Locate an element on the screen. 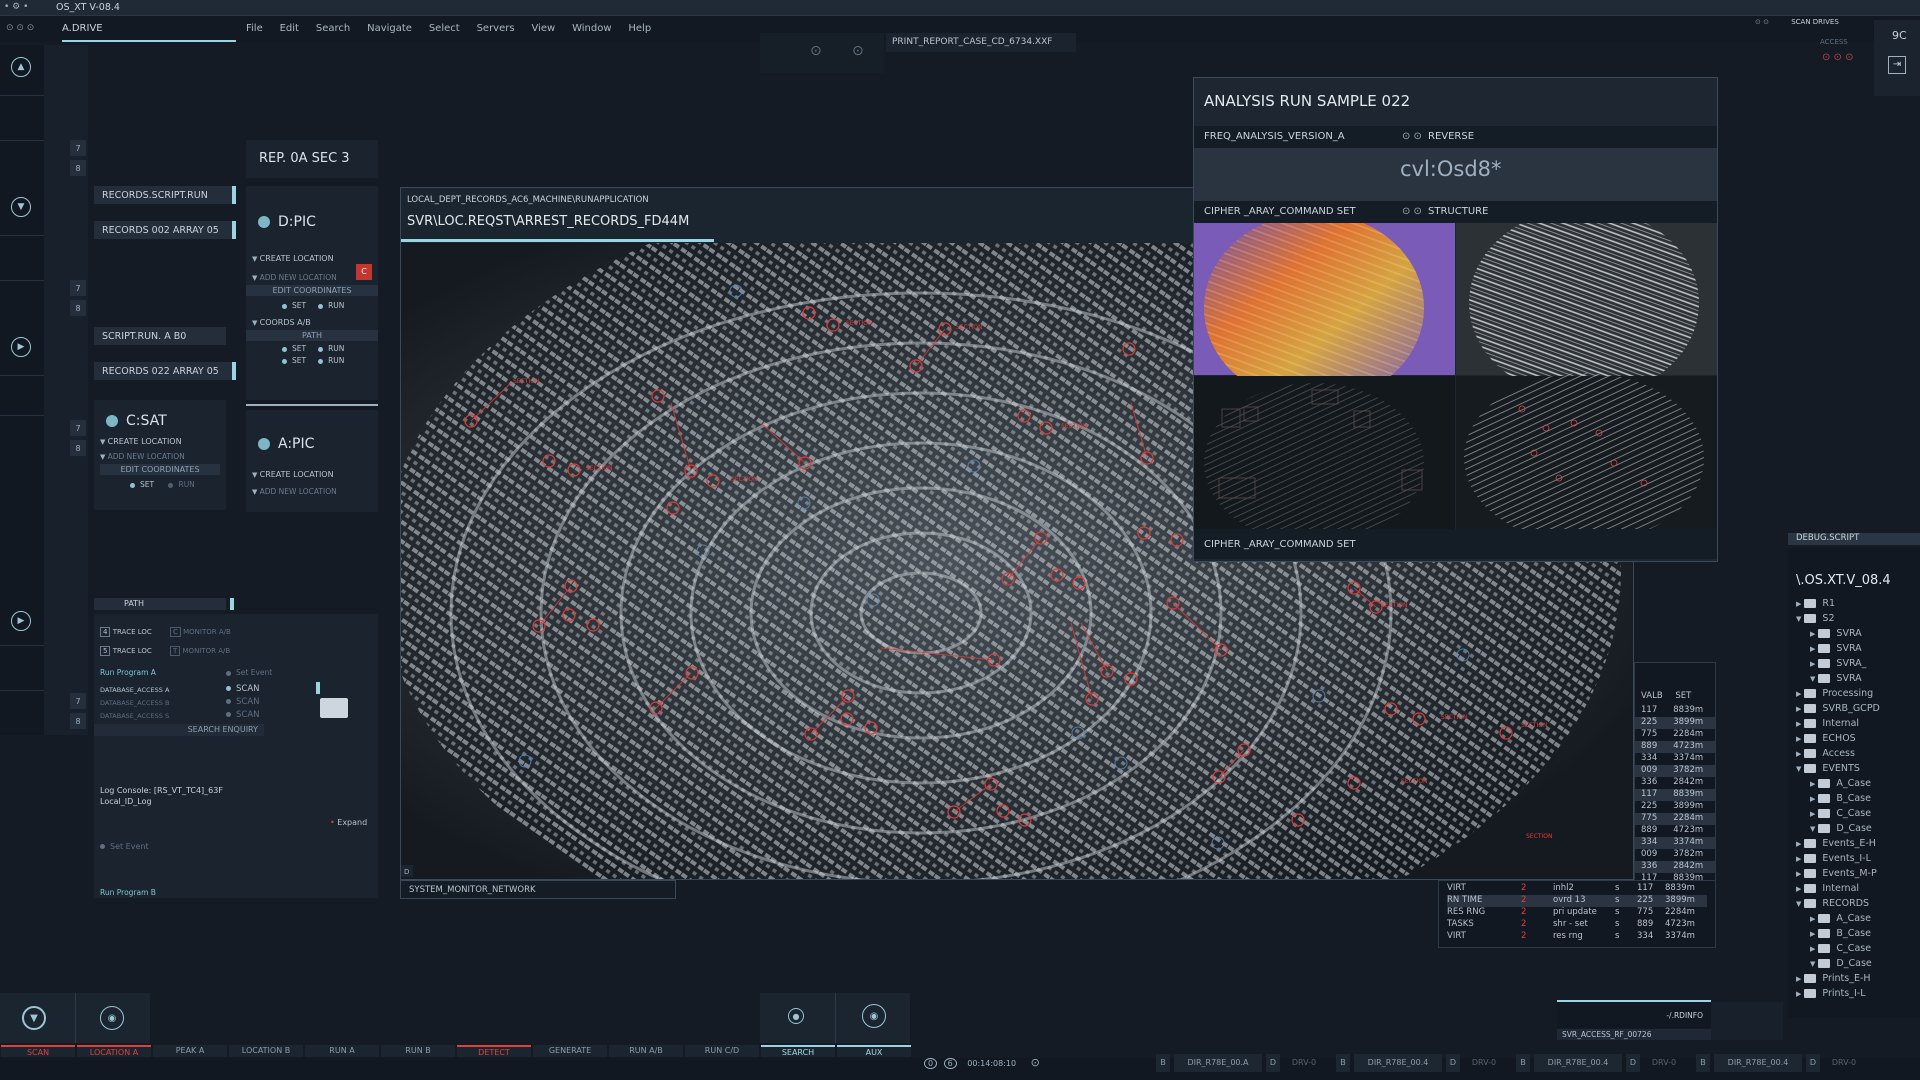  scan-drives-label: SCAN DRIVES is located at coordinates (1815, 22).